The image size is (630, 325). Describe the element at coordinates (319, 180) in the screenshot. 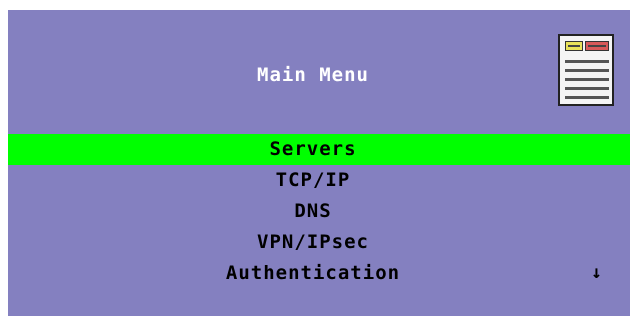

I see `menu-item-tcp-ip: TCP/IP` at that location.